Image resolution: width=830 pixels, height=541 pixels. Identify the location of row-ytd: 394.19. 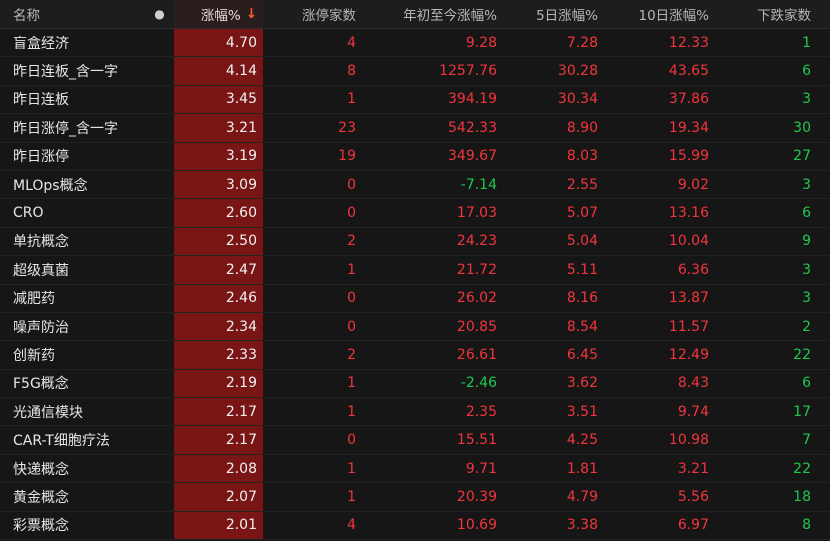
(472, 99).